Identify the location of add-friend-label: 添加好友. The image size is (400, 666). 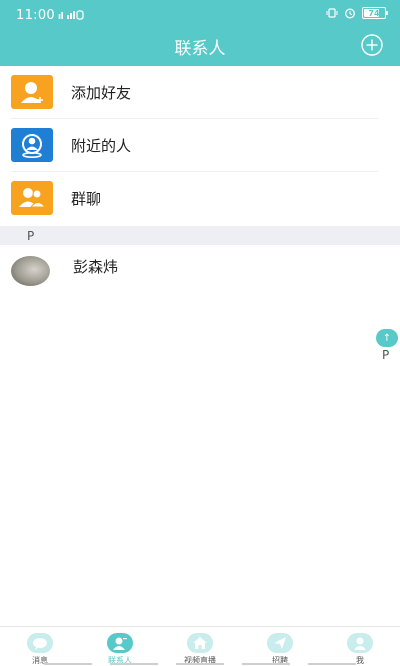
(101, 93).